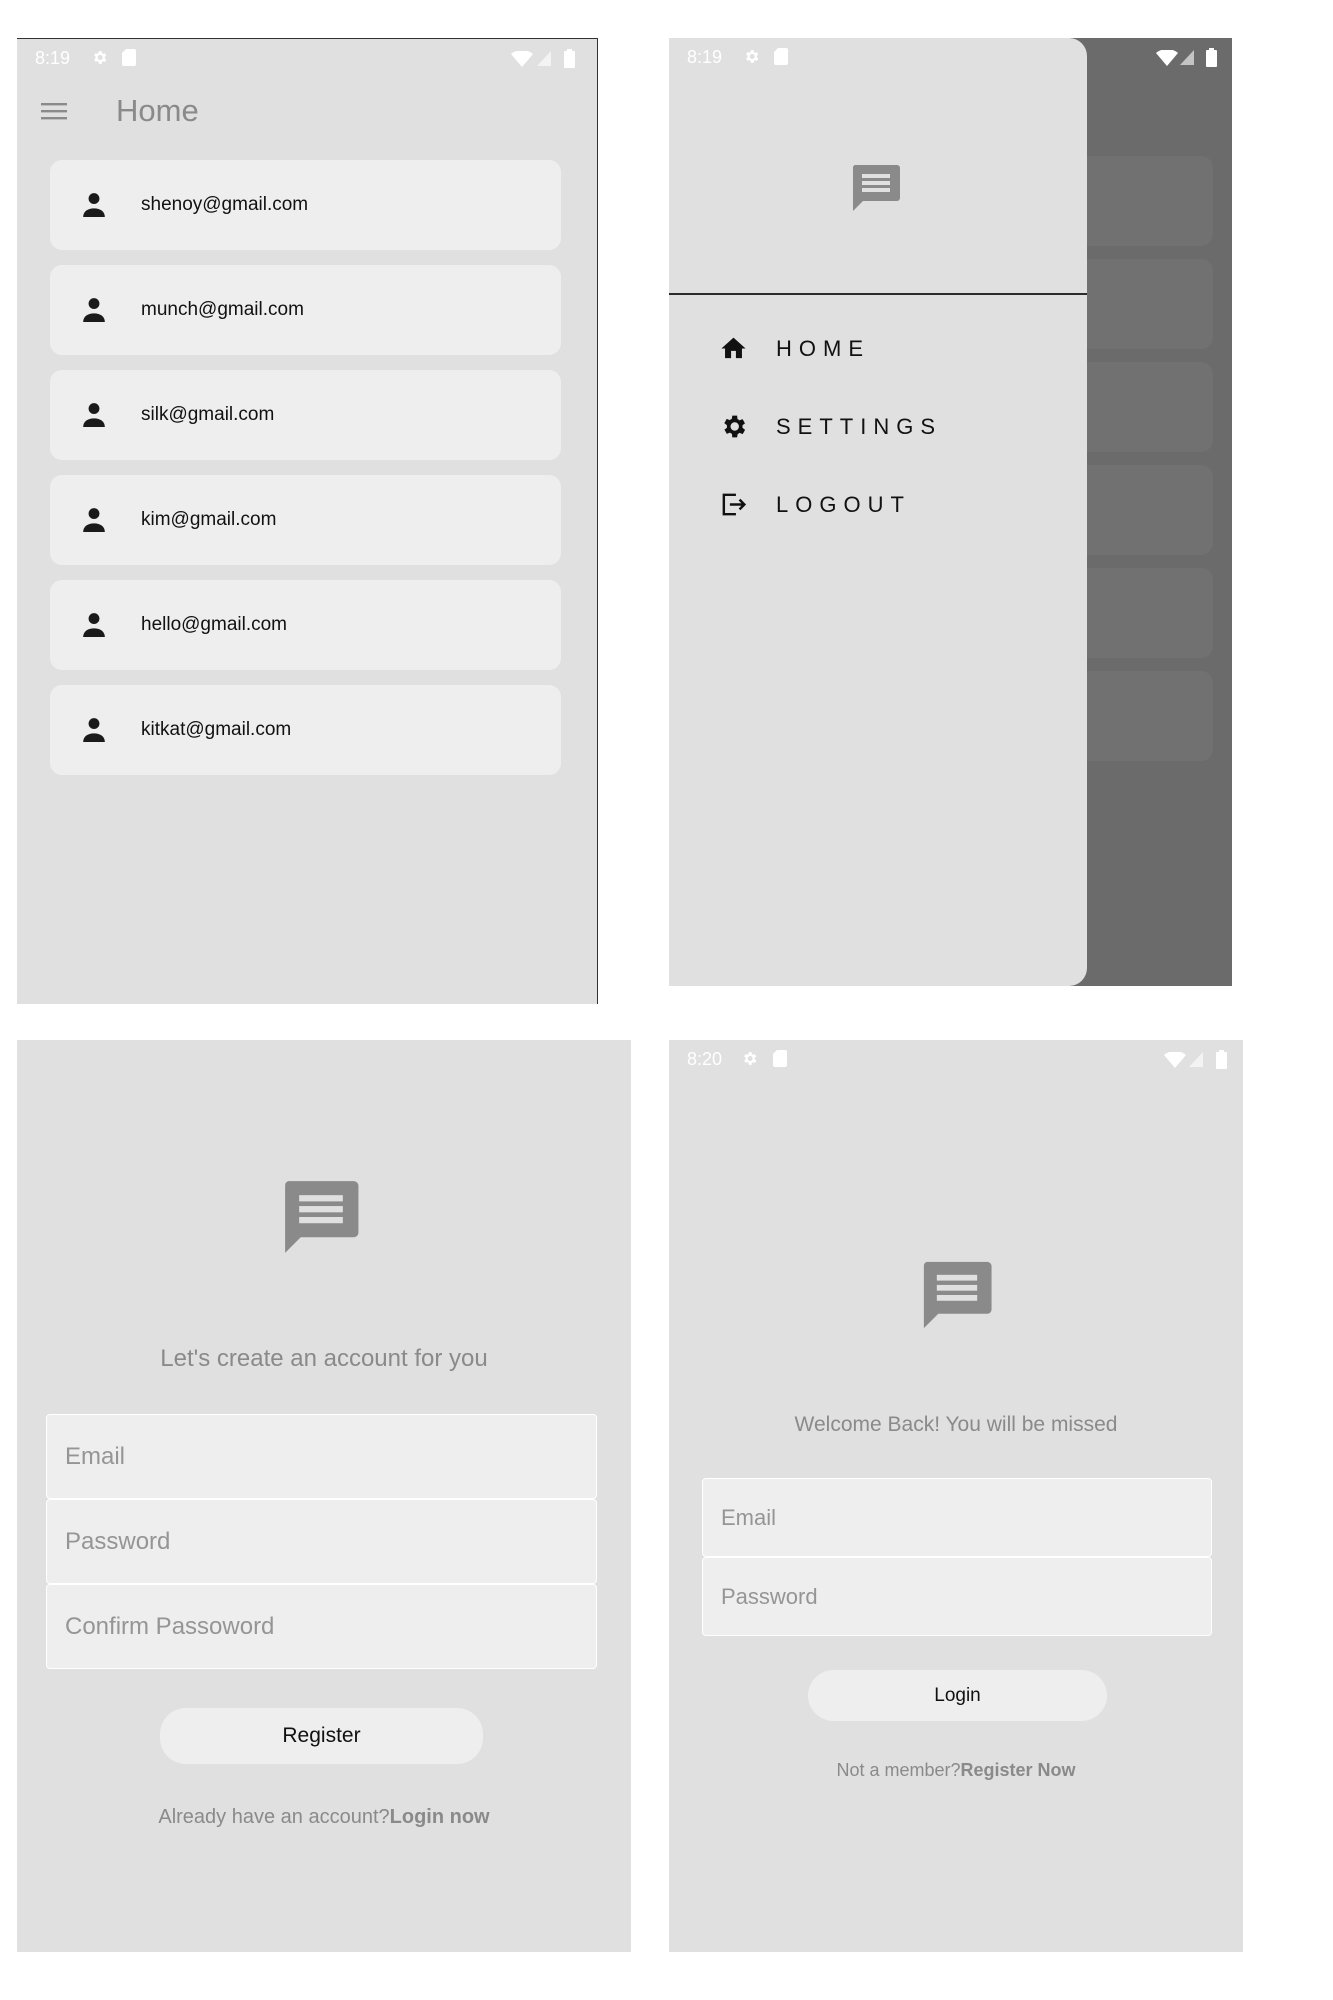 This screenshot has width=1333, height=2000. I want to click on drawer-item-logout: LOGOUT, so click(889, 504).